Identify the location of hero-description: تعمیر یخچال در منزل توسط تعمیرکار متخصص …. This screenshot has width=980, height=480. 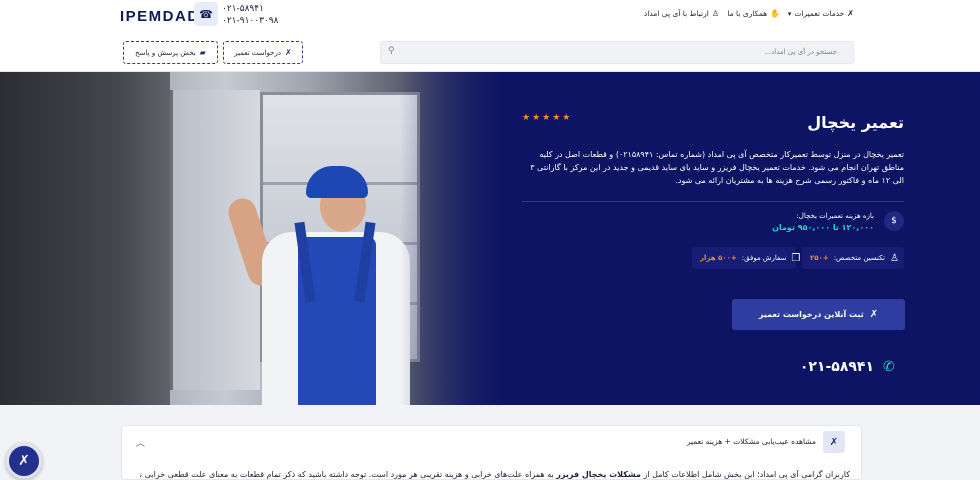
(717, 167).